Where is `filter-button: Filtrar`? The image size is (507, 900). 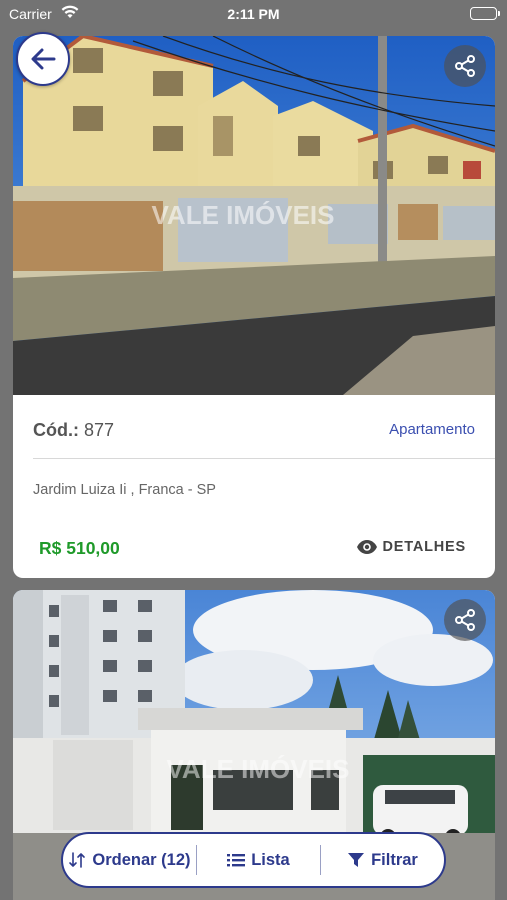 filter-button: Filtrar is located at coordinates (382, 860).